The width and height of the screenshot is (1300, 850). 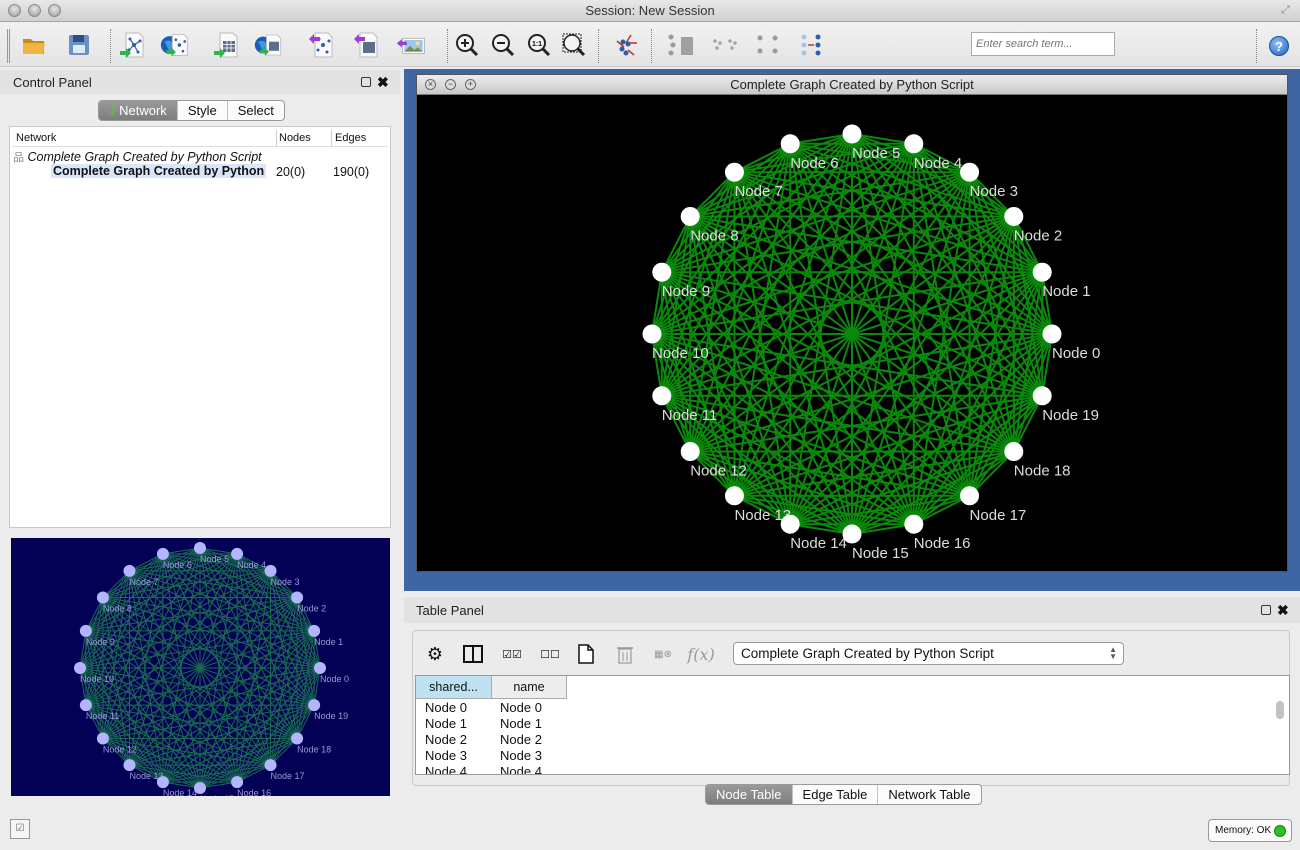 I want to click on table-scrollbar, so click(x=1280, y=710).